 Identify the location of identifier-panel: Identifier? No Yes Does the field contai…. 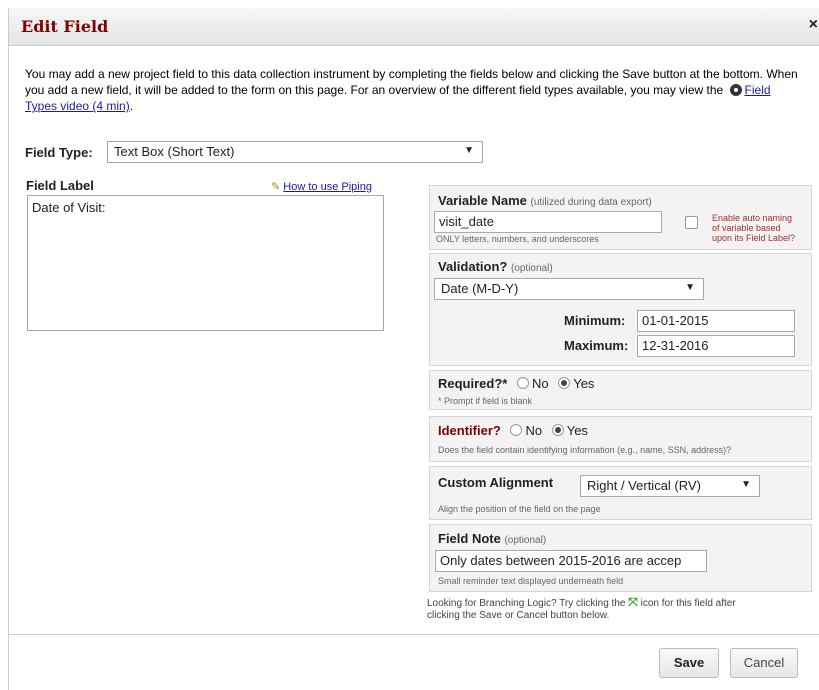
(620, 439).